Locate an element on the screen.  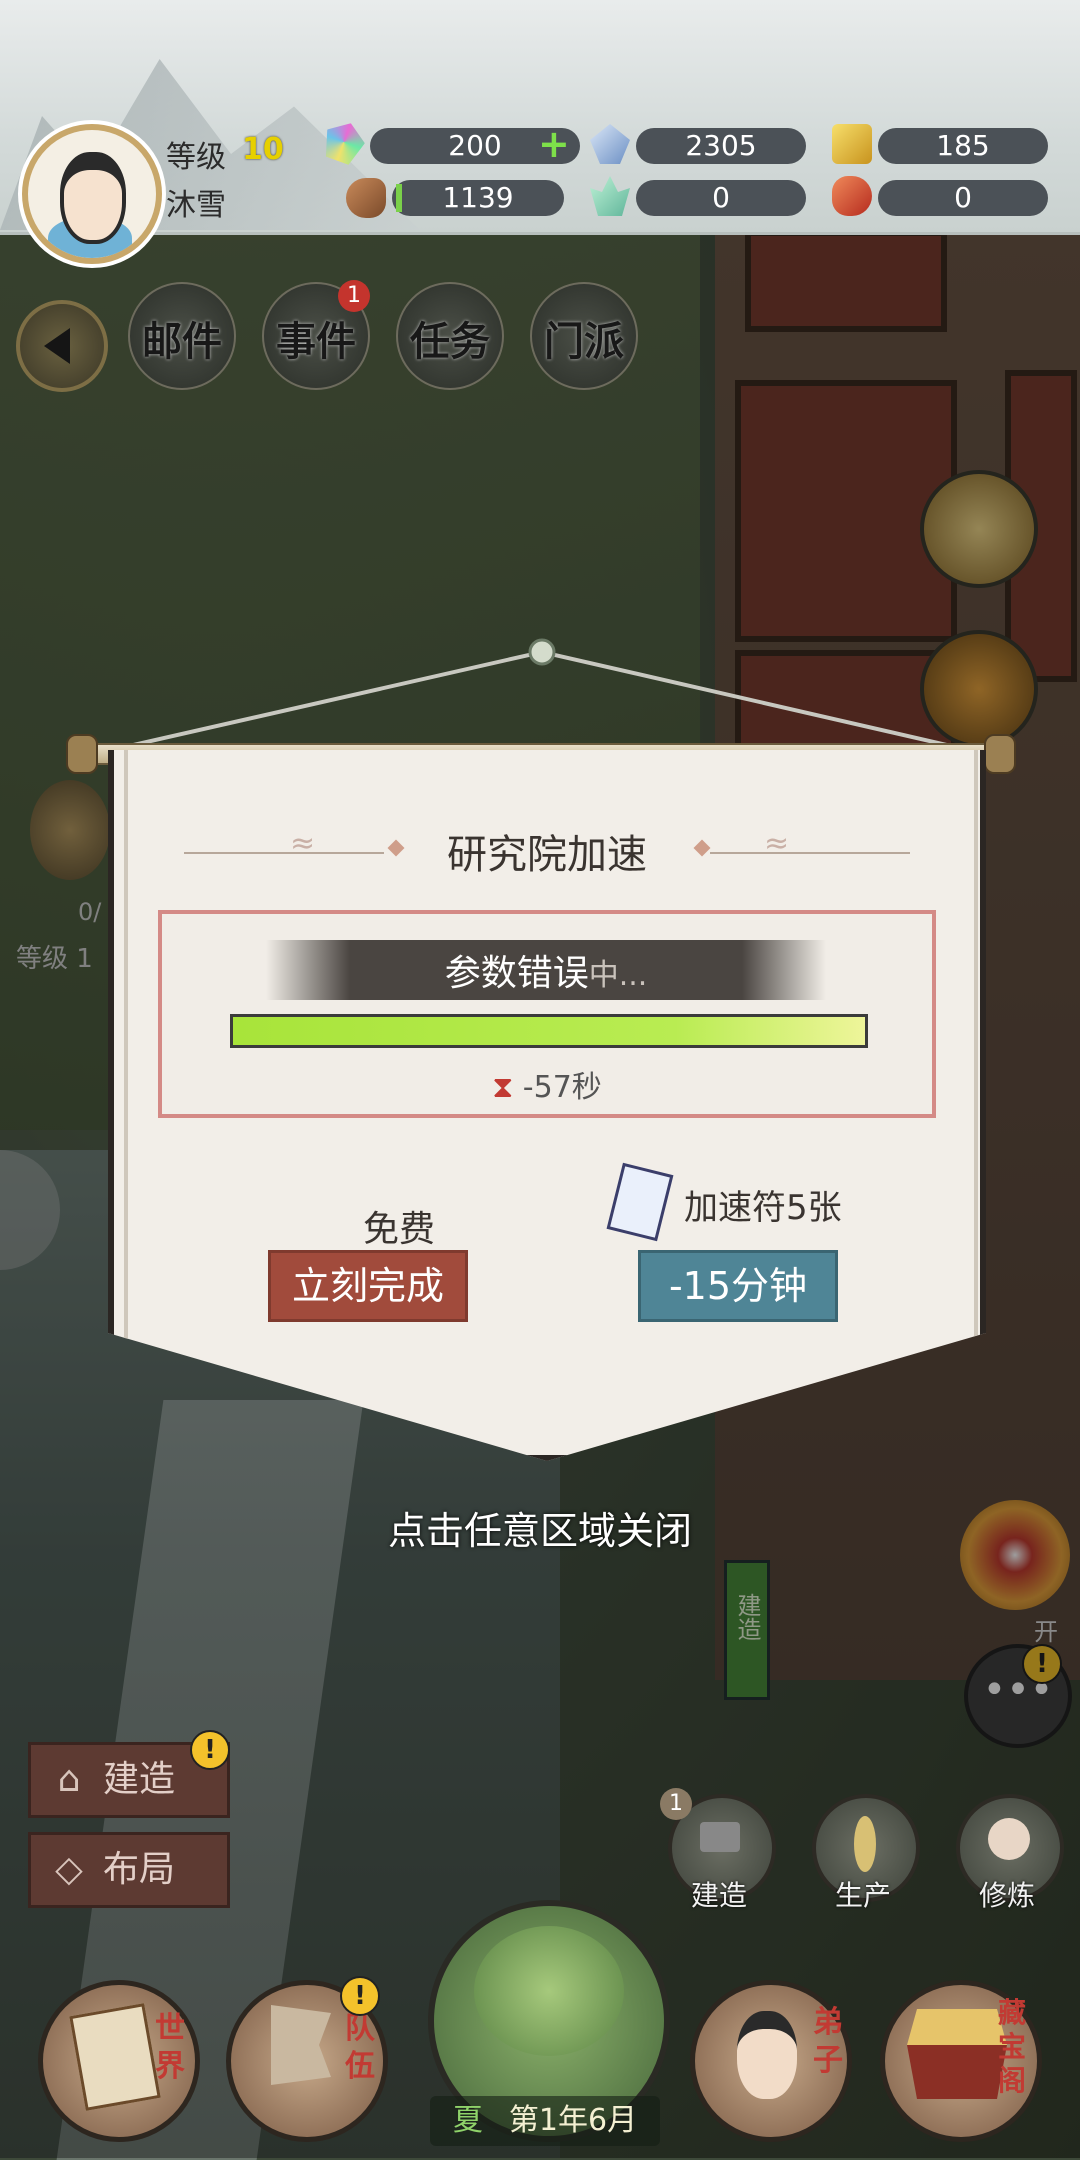
progress-panel: 参数错误中... ⧗ -57秒 is located at coordinates (547, 1014).